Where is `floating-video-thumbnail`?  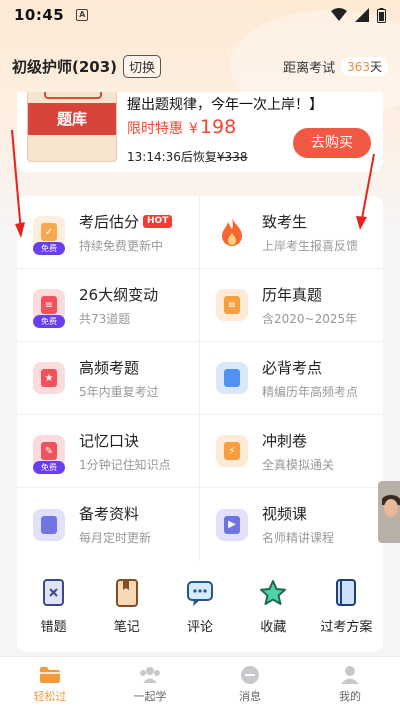 floating-video-thumbnail is located at coordinates (389, 512).